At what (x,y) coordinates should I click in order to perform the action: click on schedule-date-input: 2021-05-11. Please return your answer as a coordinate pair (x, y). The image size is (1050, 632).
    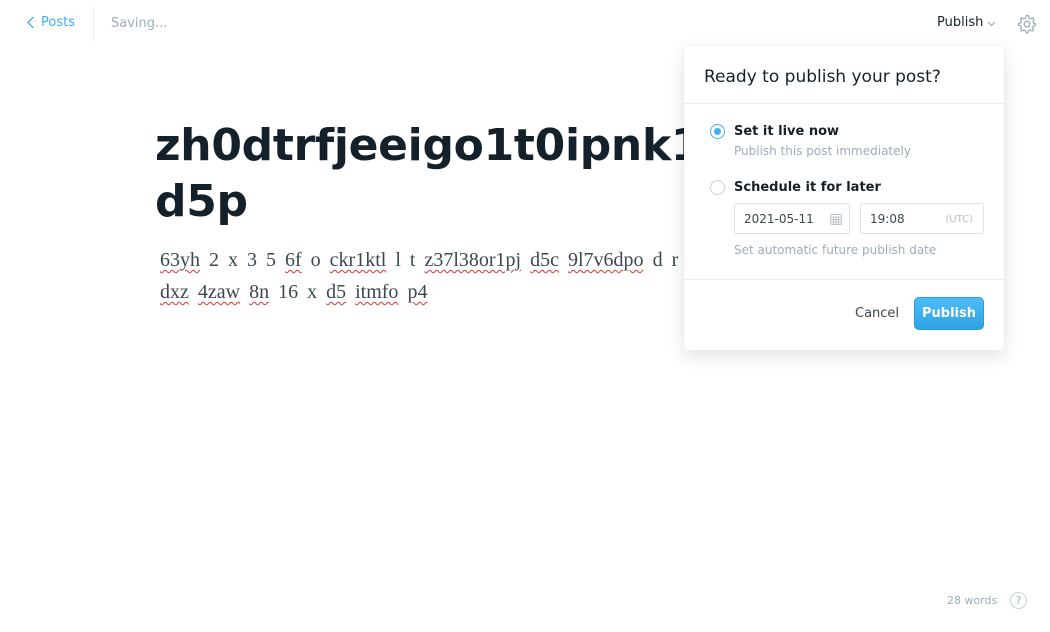
    Looking at the image, I should click on (792, 218).